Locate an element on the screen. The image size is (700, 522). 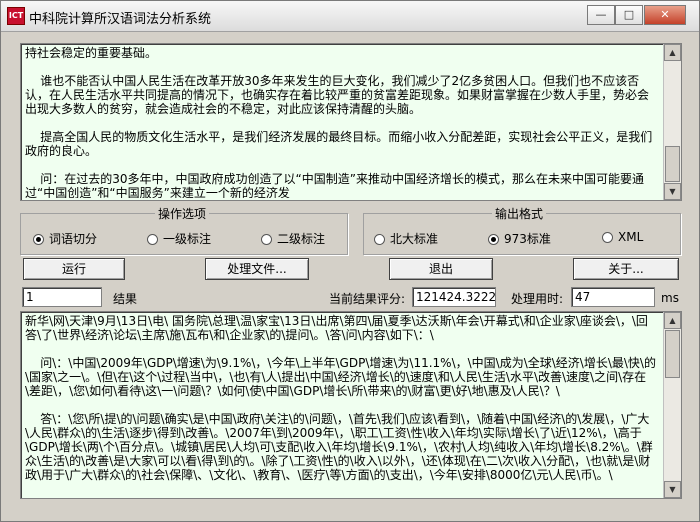
score-field: 121424.3222 is located at coordinates (454, 297).